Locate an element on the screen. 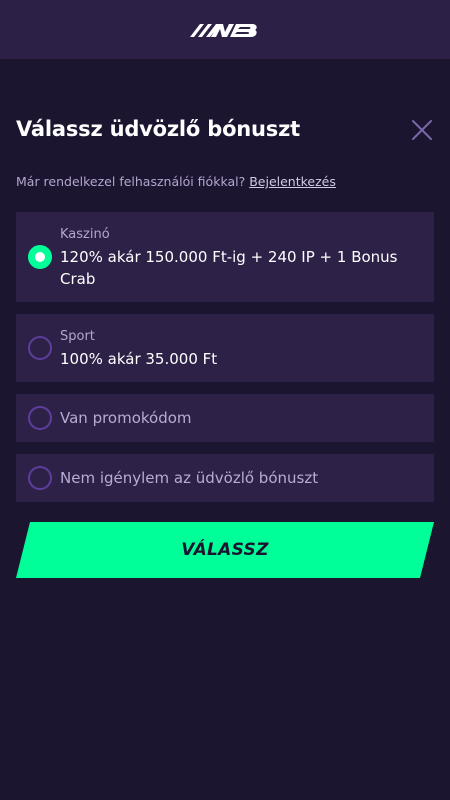 This screenshot has height=800, width=450. top-bar is located at coordinates (225, 29).